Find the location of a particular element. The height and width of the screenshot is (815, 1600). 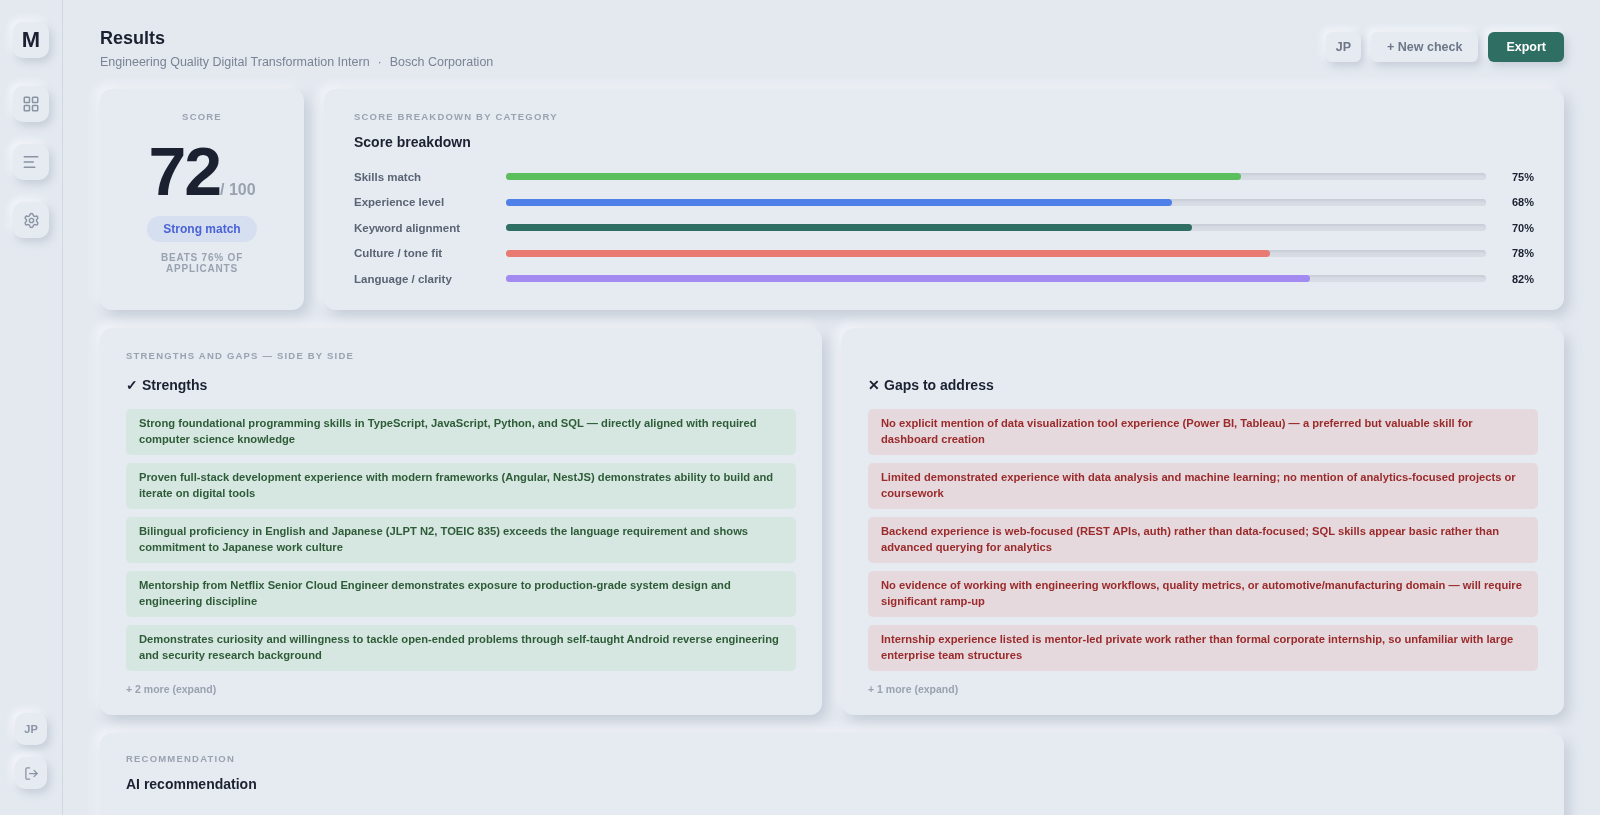

section-caption: STRENGTHS AND GAPS — SIDE BY SIDE is located at coordinates (241, 355).